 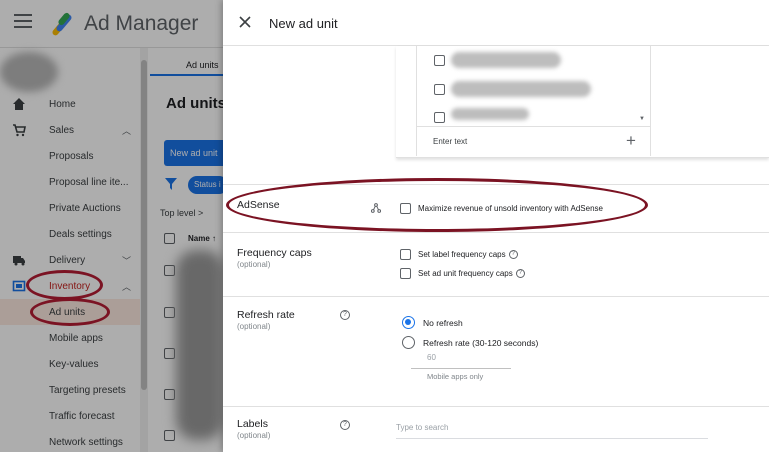 What do you see at coordinates (533, 101) in the screenshot?
I see `list-selector-inner: ▼ Enter text +` at bounding box center [533, 101].